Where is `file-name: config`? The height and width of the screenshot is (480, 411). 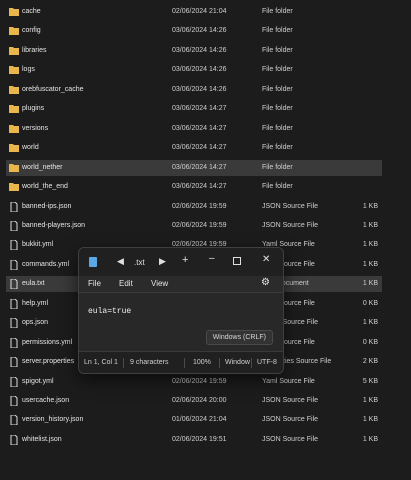 file-name: config is located at coordinates (31, 31).